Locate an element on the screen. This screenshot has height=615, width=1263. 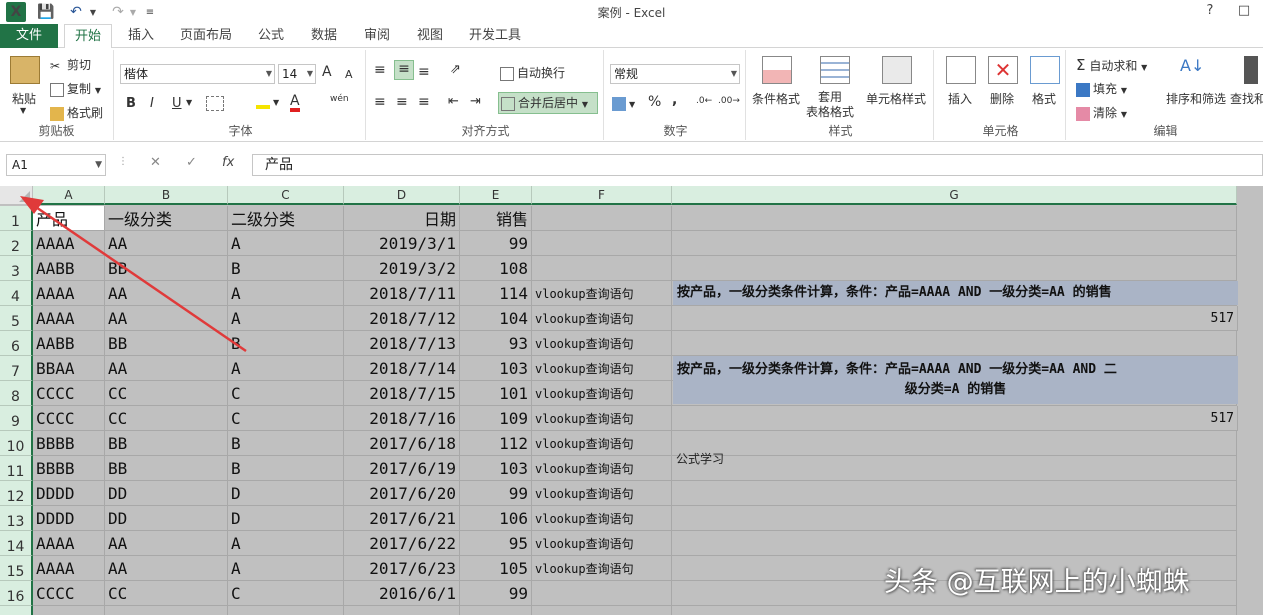
cell-g12 is located at coordinates (954, 493).